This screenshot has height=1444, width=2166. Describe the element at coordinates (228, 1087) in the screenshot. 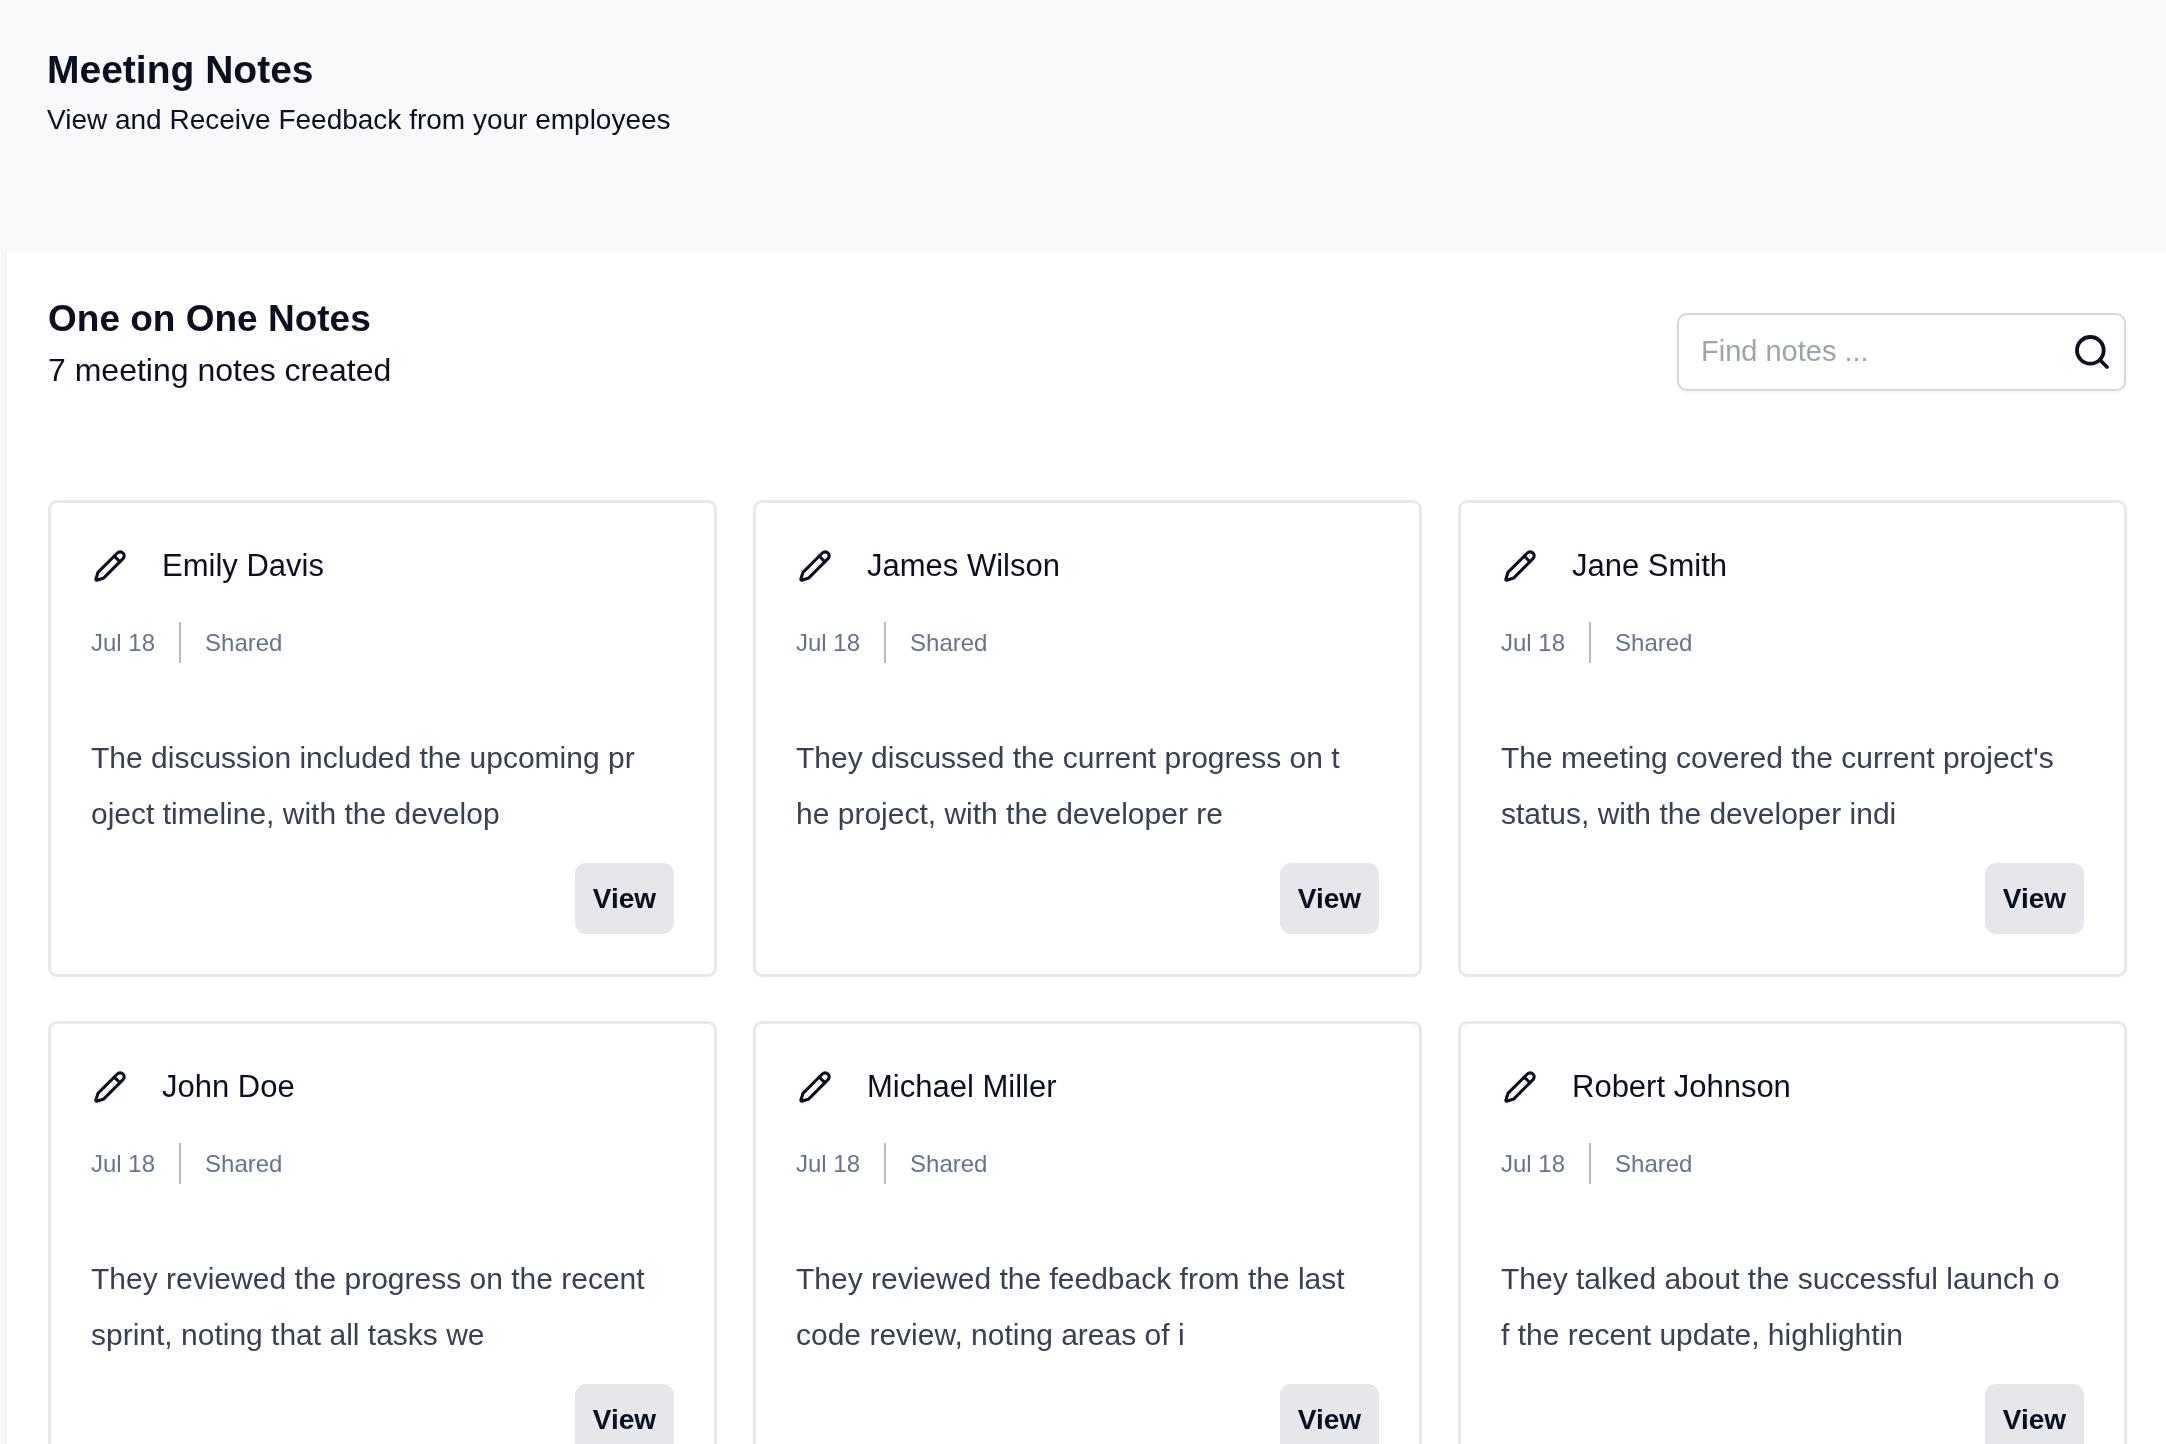

I see `author-name: John Doe` at that location.